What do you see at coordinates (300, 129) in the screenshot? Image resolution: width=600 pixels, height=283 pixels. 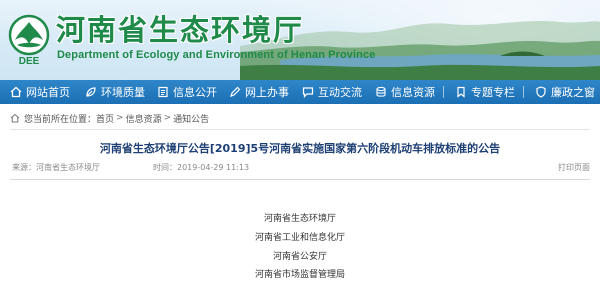 I see `breadcrumb-divider` at bounding box center [300, 129].